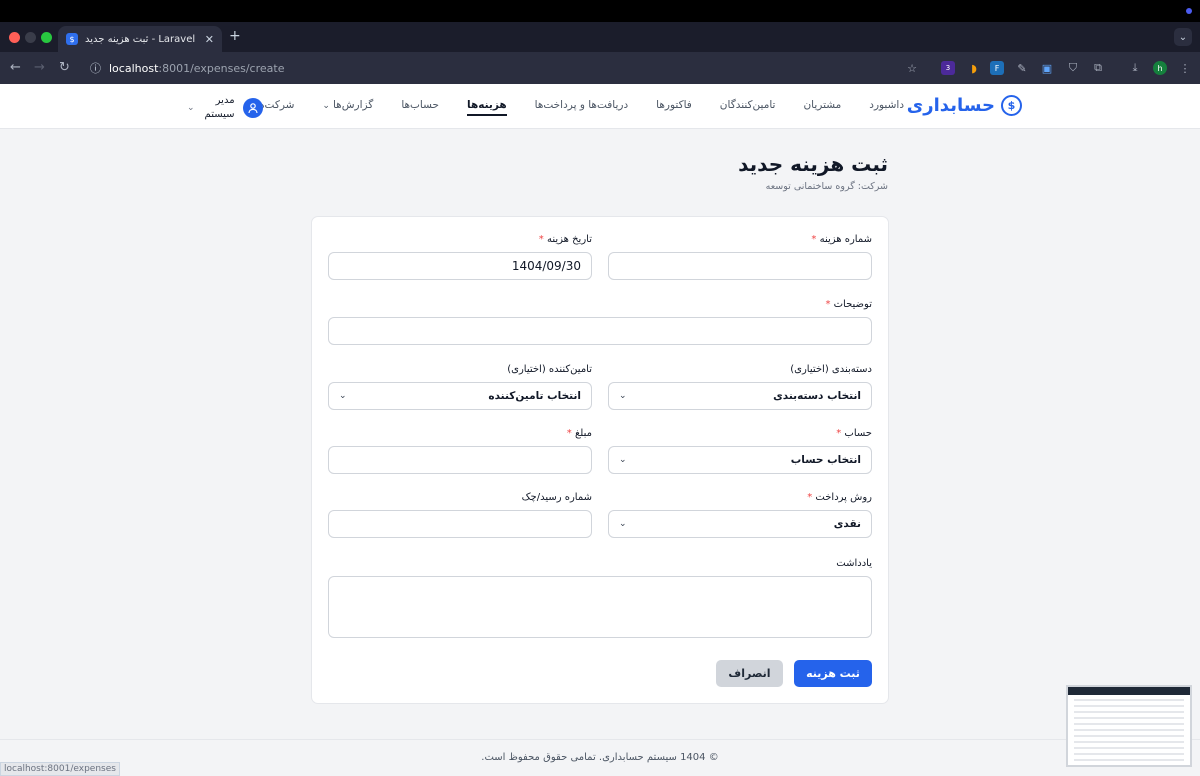  What do you see at coordinates (39, 67) in the screenshot?
I see `forward-icon: →` at bounding box center [39, 67].